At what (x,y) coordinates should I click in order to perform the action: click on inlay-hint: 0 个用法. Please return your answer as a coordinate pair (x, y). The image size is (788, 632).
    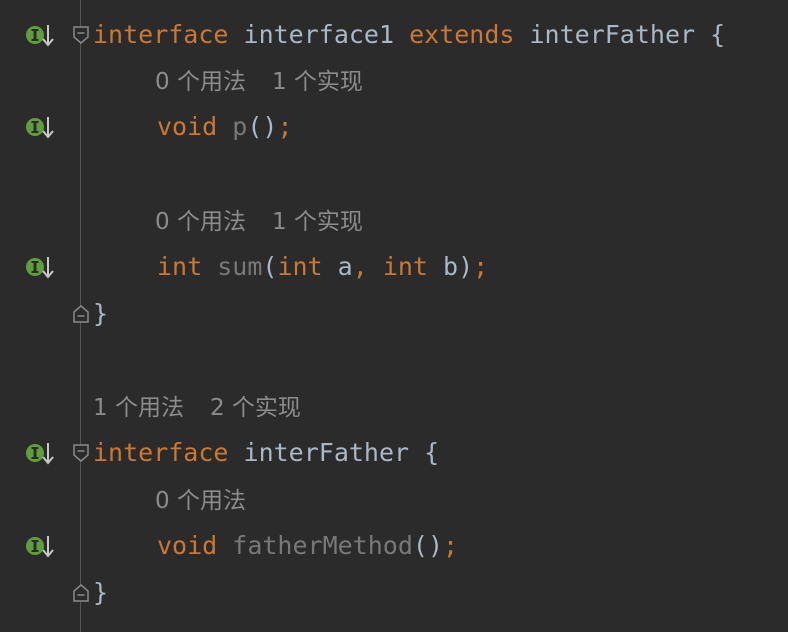
    Looking at the image, I should click on (200, 501).